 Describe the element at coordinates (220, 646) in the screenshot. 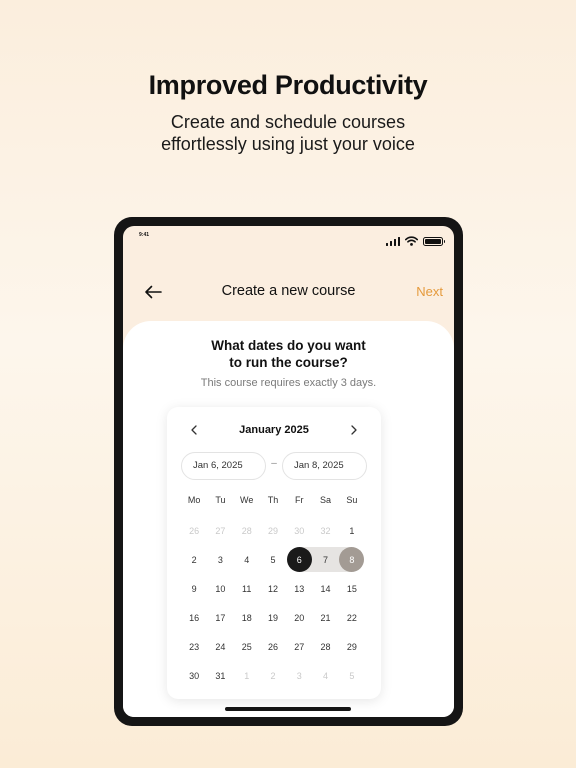

I see `calendar-day: 24` at that location.